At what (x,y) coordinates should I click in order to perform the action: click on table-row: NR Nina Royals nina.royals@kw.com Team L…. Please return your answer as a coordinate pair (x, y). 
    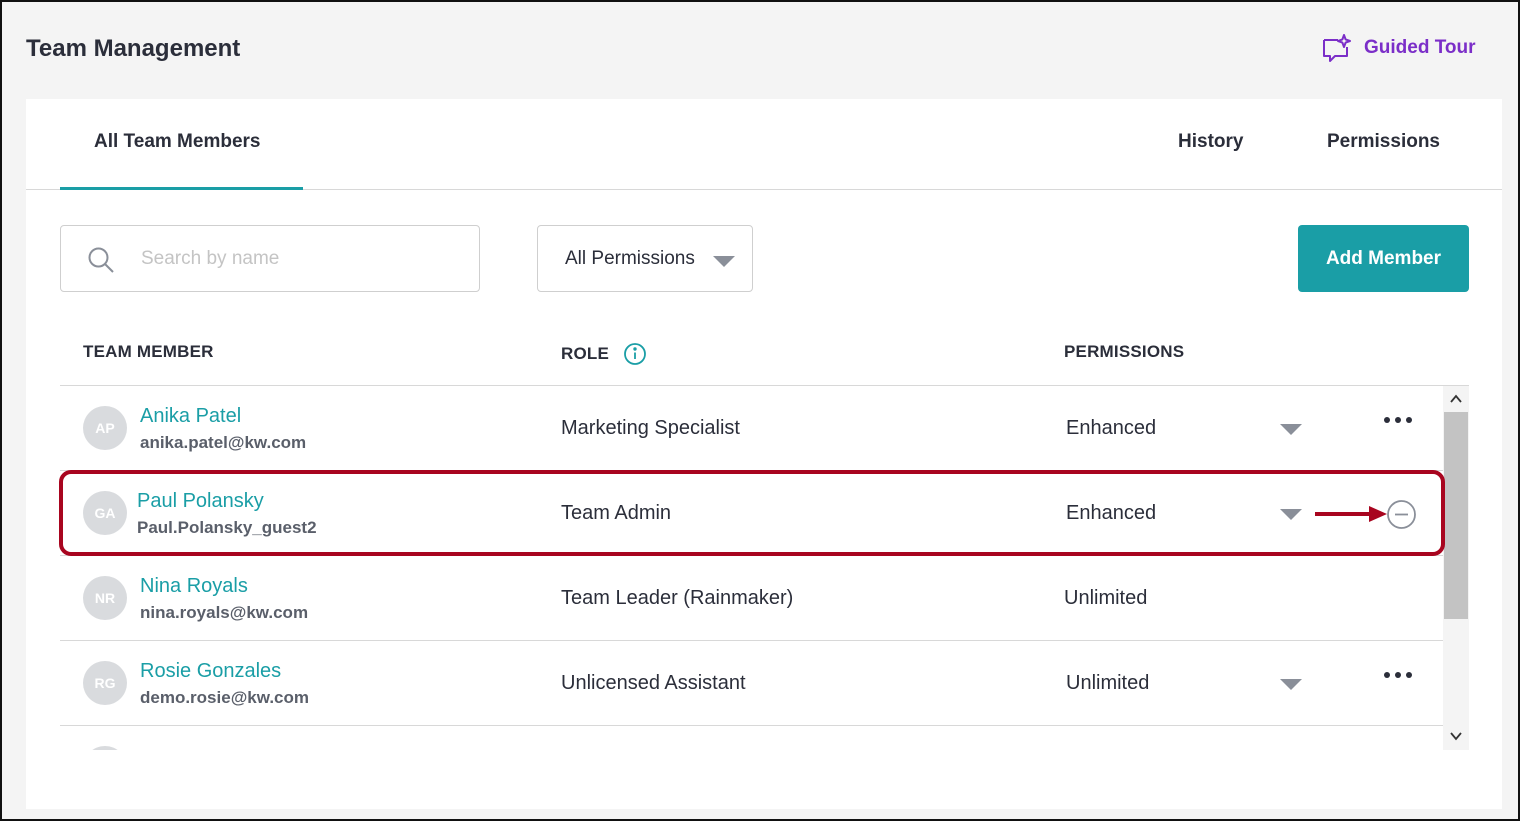
    Looking at the image, I should click on (751, 598).